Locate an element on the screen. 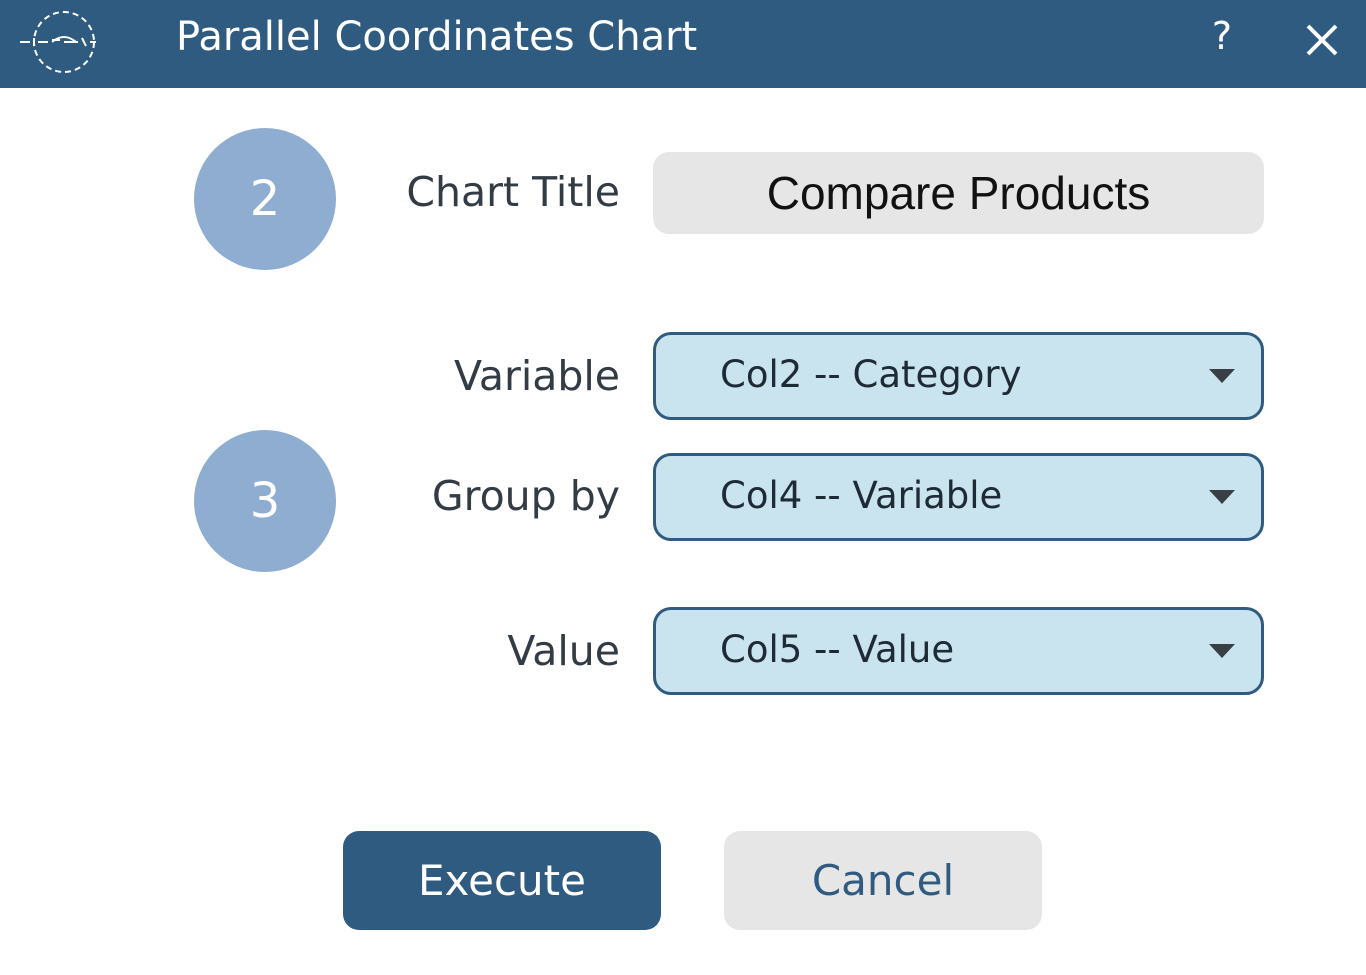  title-bar: Parallel Coordinates Chart ? is located at coordinates (683, 44).